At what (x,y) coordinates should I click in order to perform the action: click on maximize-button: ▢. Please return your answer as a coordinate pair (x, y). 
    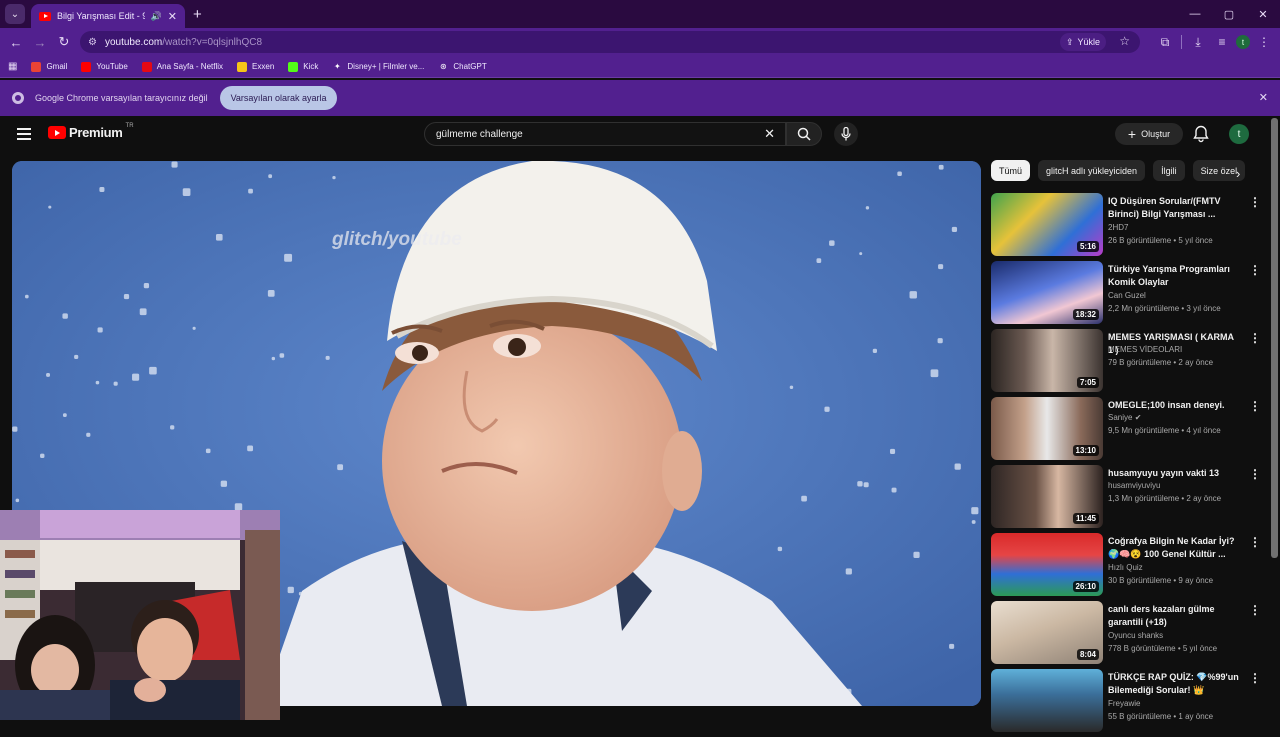
    Looking at the image, I should click on (1229, 14).